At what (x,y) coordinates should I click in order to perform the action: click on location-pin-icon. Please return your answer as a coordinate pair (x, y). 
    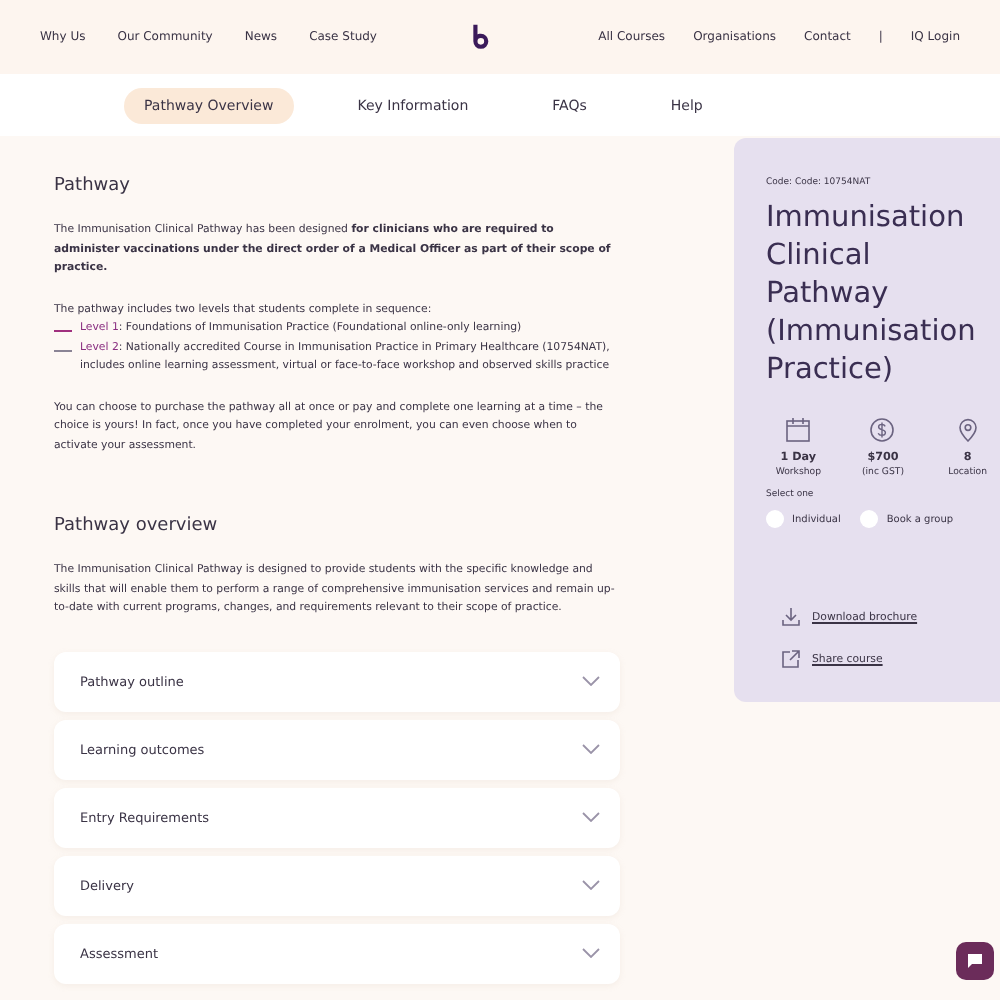
    Looking at the image, I should click on (967, 430).